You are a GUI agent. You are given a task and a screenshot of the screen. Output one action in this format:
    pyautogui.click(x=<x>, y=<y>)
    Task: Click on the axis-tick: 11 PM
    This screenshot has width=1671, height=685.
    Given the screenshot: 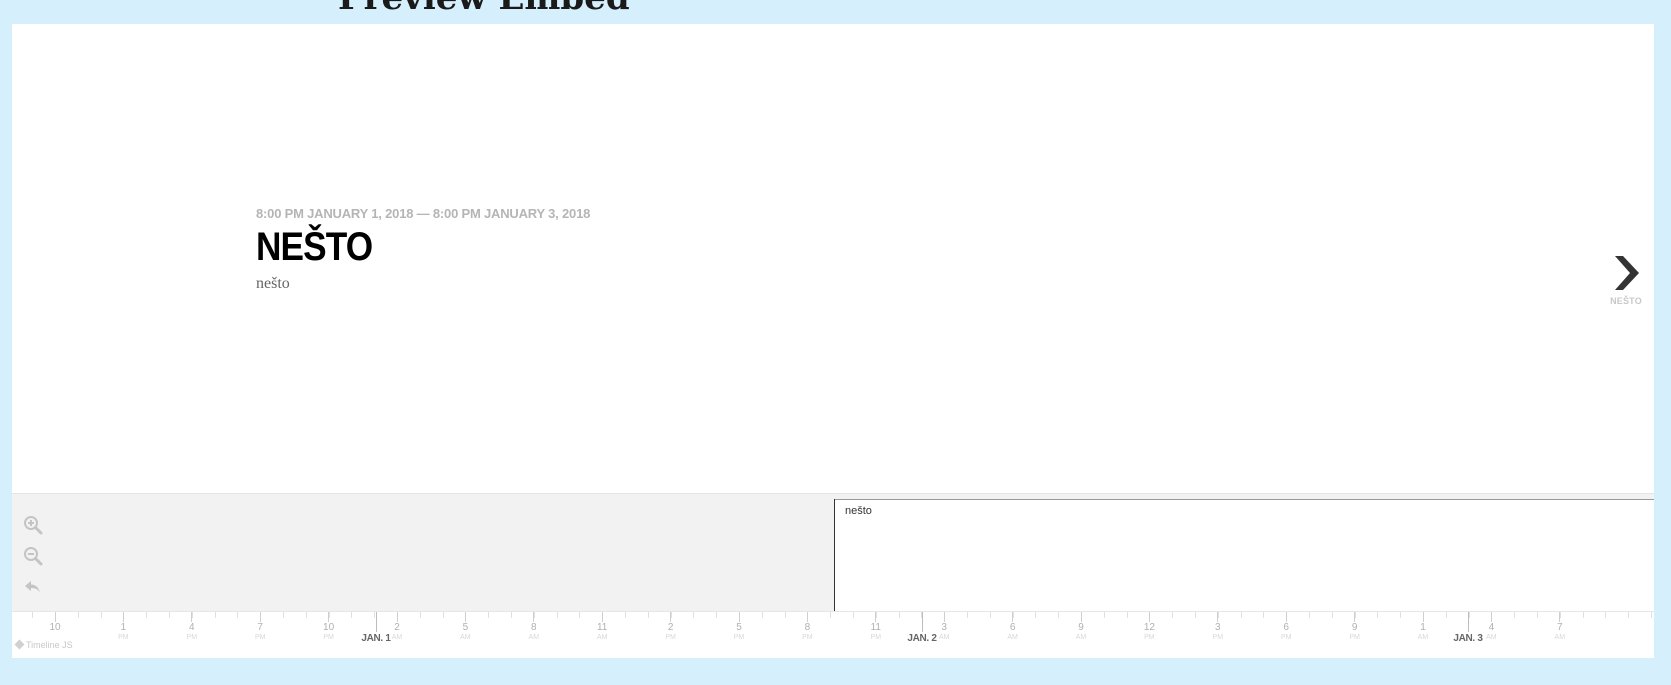 What is the action you would take?
    pyautogui.click(x=876, y=627)
    